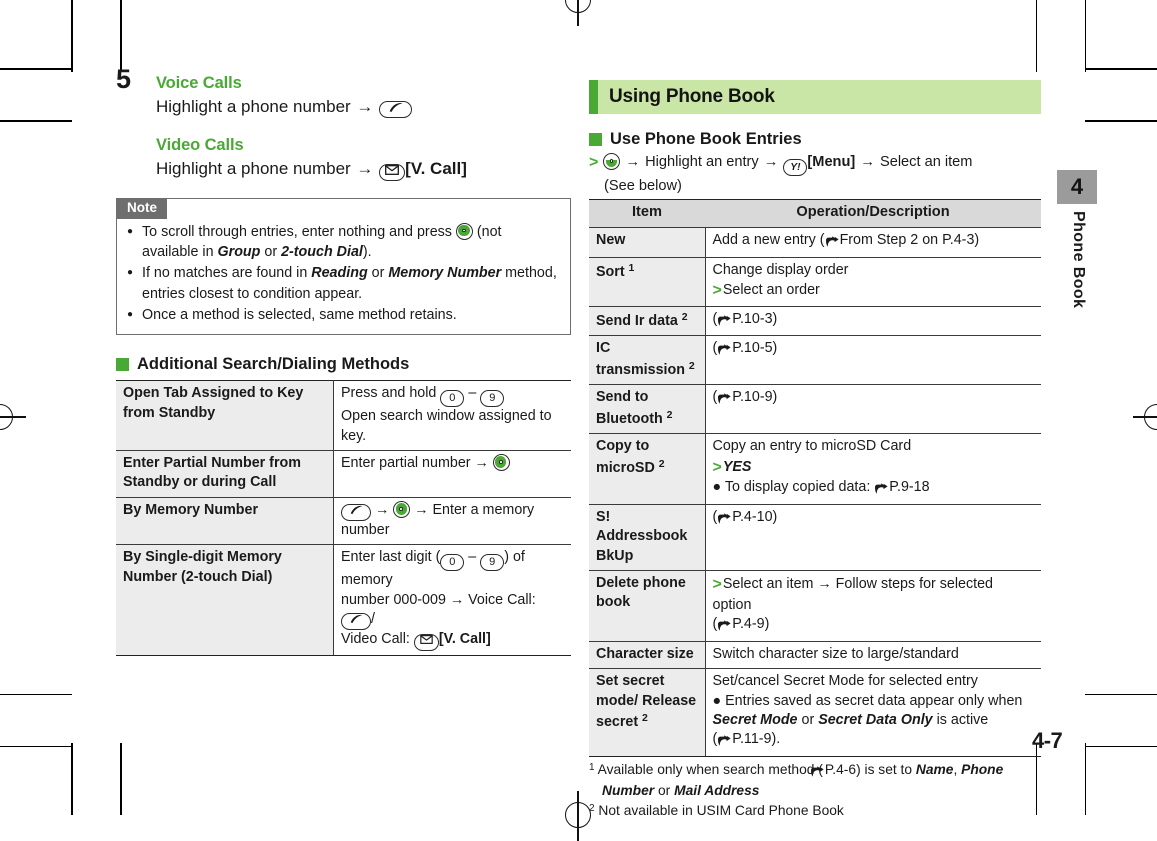  Describe the element at coordinates (960, 719) in the screenshot. I see `text-run: is active` at that location.